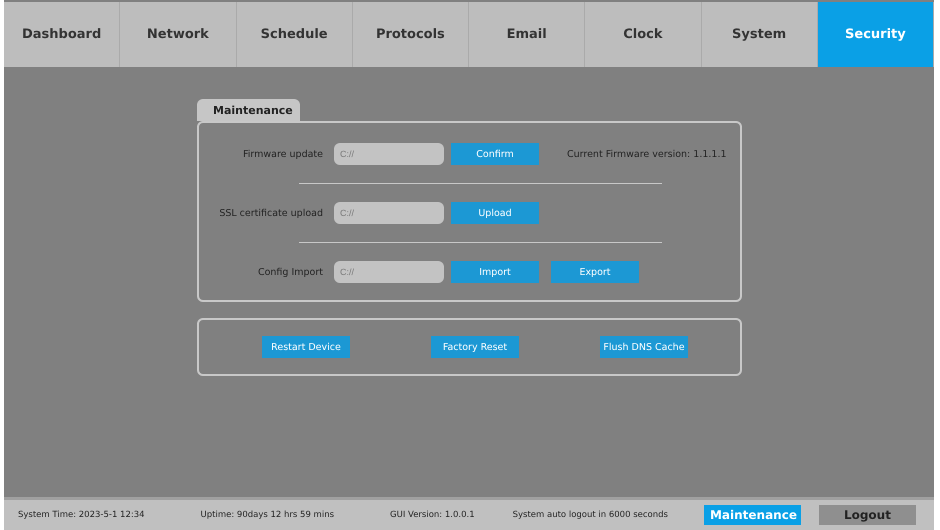 The height and width of the screenshot is (530, 940). Describe the element at coordinates (495, 213) in the screenshot. I see `action-button: Upload` at that location.